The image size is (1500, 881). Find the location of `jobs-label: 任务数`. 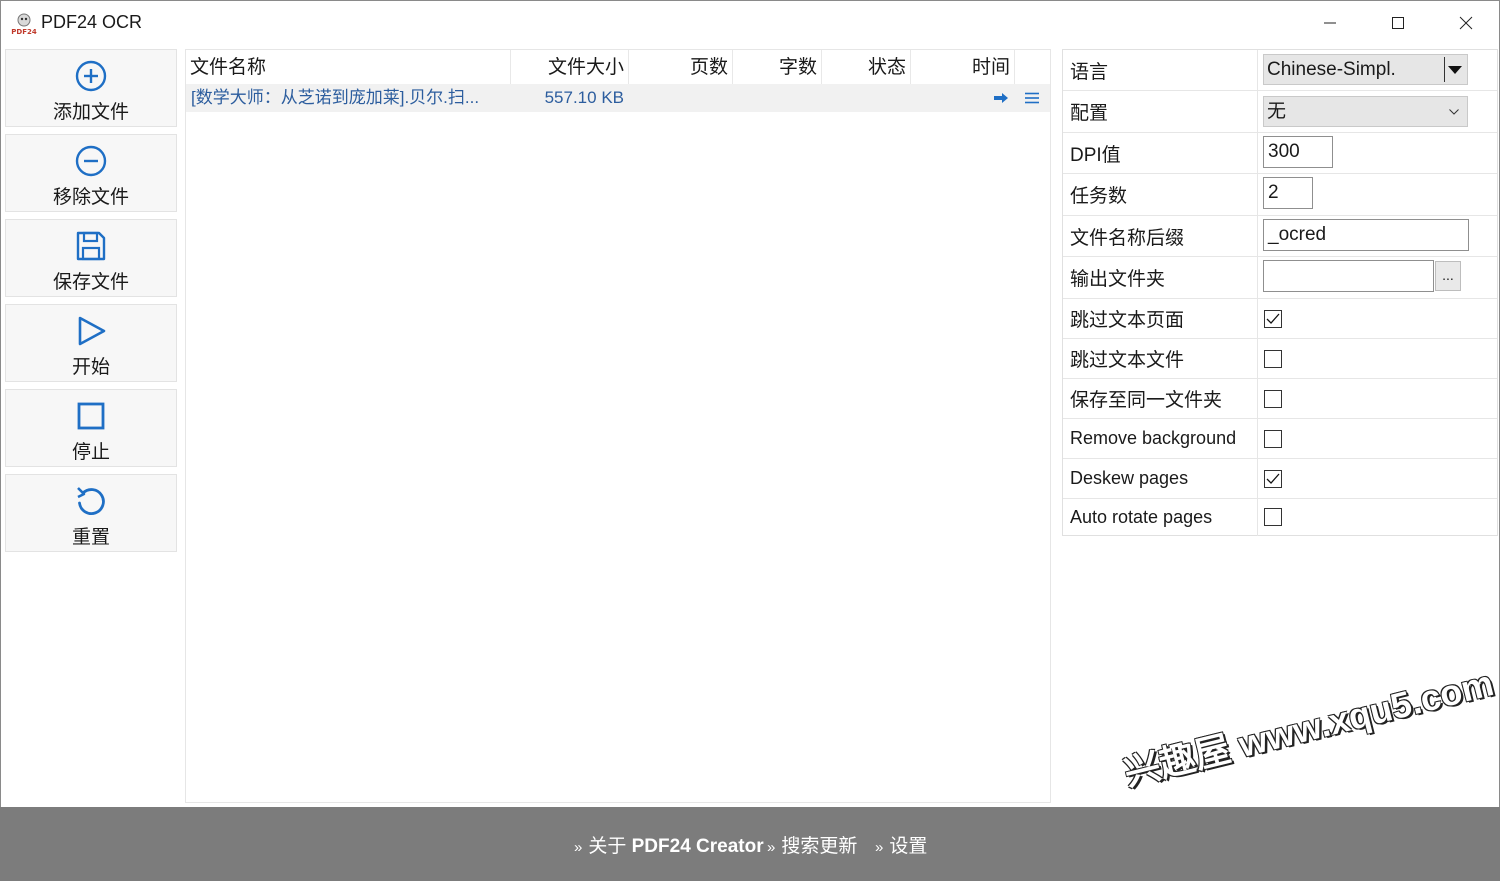

jobs-label: 任务数 is located at coordinates (1160, 194).